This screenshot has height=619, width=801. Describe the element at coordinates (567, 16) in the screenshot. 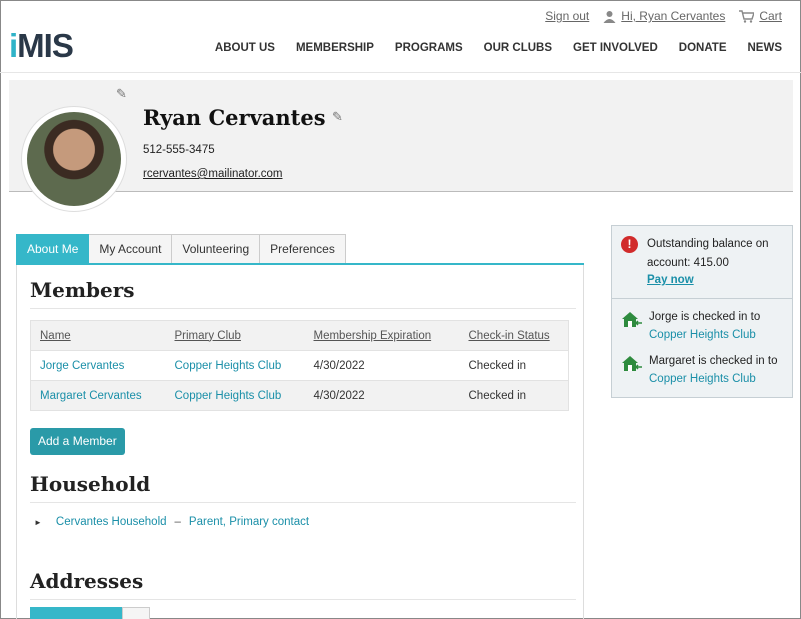

I see `sign-out-link: Sign out` at that location.